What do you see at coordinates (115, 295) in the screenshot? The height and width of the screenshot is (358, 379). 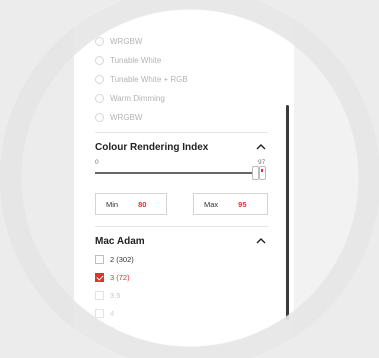 I see `option-label: 3.5` at bounding box center [115, 295].